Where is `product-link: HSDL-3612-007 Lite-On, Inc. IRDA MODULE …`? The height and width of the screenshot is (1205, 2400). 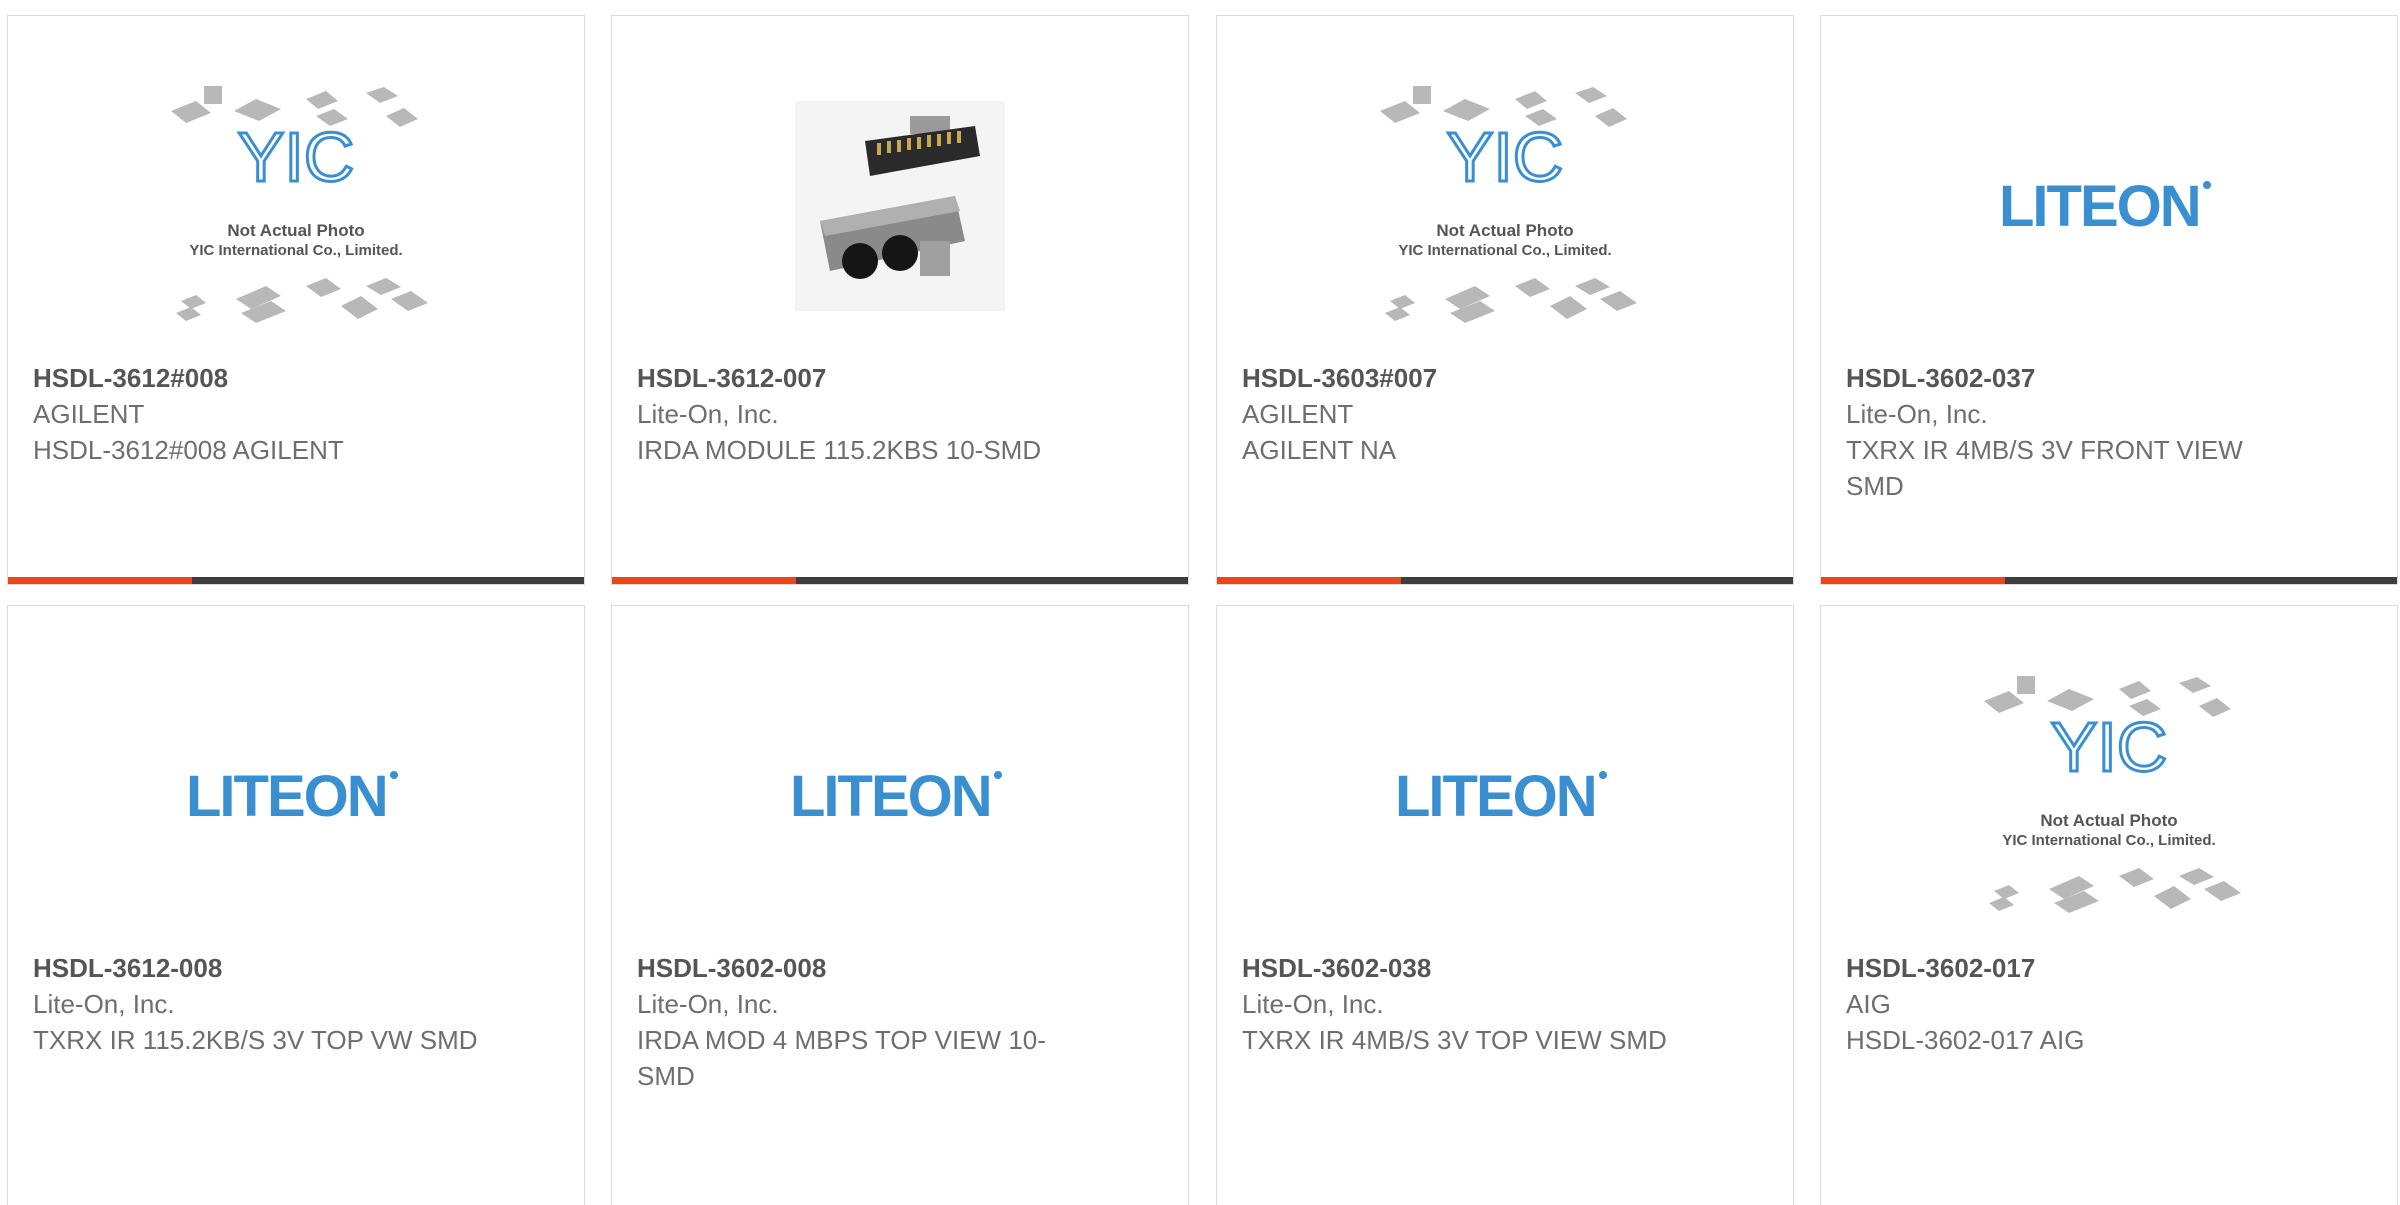
product-link: HSDL-3612-007 Lite-On, Inc. IRDA MODULE … is located at coordinates (900, 300).